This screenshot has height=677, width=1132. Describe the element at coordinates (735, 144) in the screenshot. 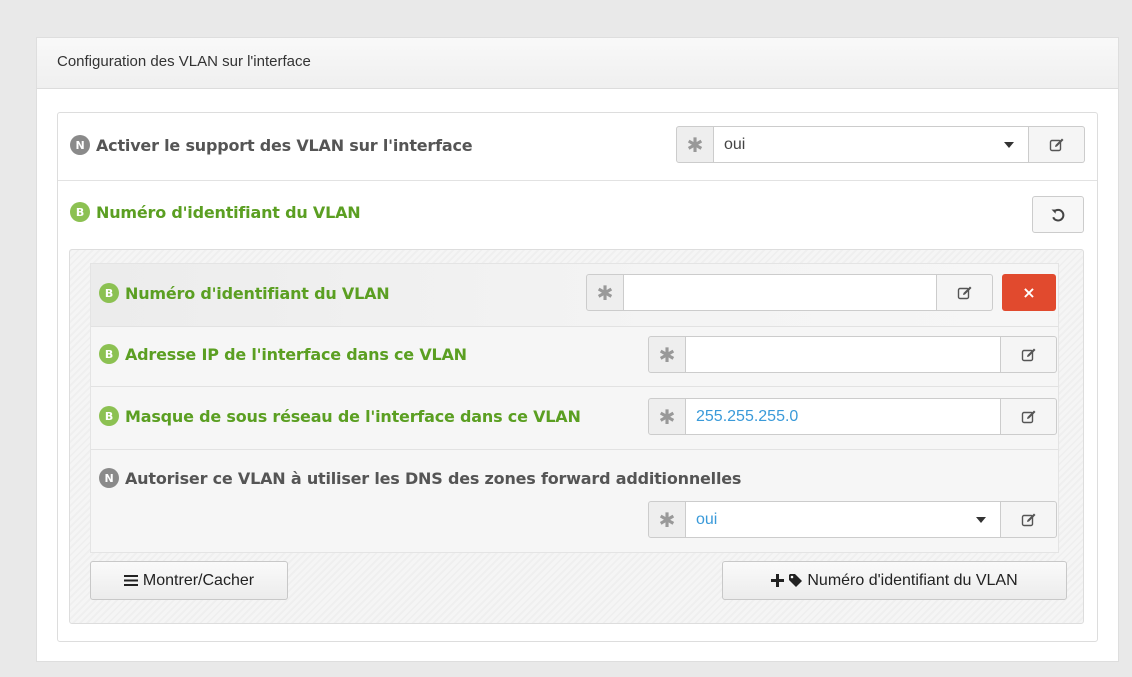

I see `vlan-support-select-value: oui` at that location.